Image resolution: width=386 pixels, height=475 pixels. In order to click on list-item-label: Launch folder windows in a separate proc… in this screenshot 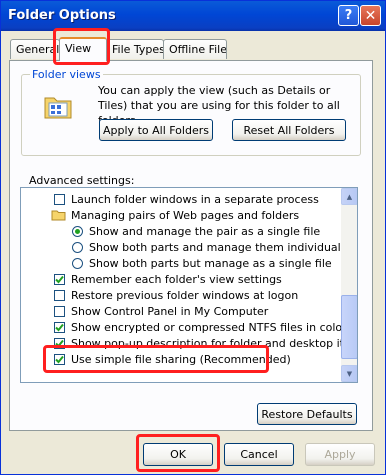, I will do `click(195, 199)`.